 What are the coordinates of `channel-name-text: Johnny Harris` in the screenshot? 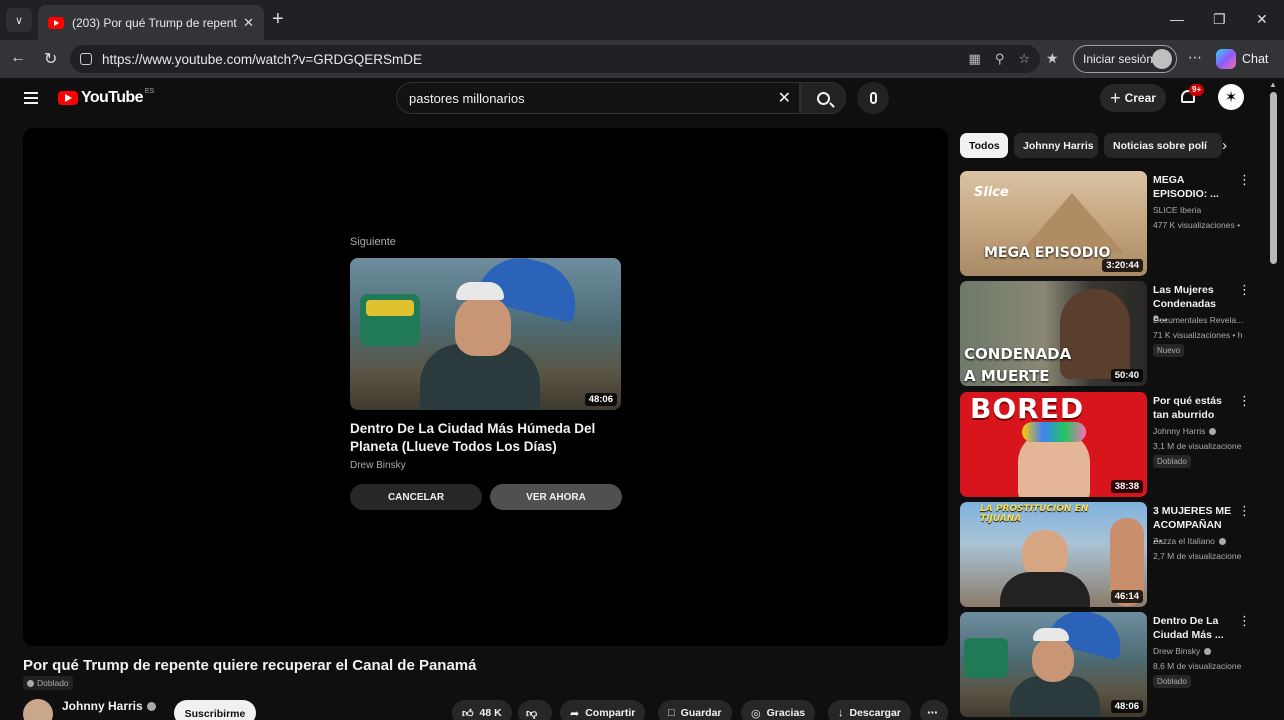 It's located at (102, 706).